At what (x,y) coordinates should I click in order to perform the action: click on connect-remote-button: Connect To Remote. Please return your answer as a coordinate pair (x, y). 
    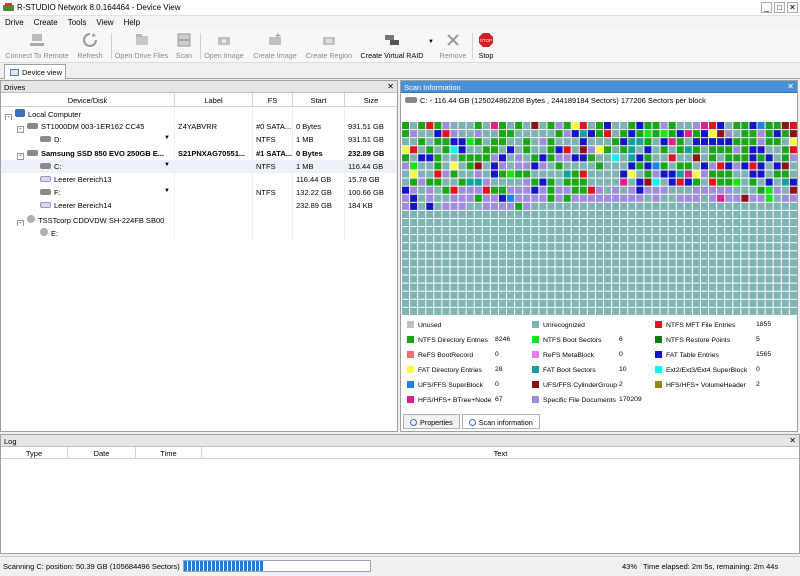
    Looking at the image, I should click on (37, 46).